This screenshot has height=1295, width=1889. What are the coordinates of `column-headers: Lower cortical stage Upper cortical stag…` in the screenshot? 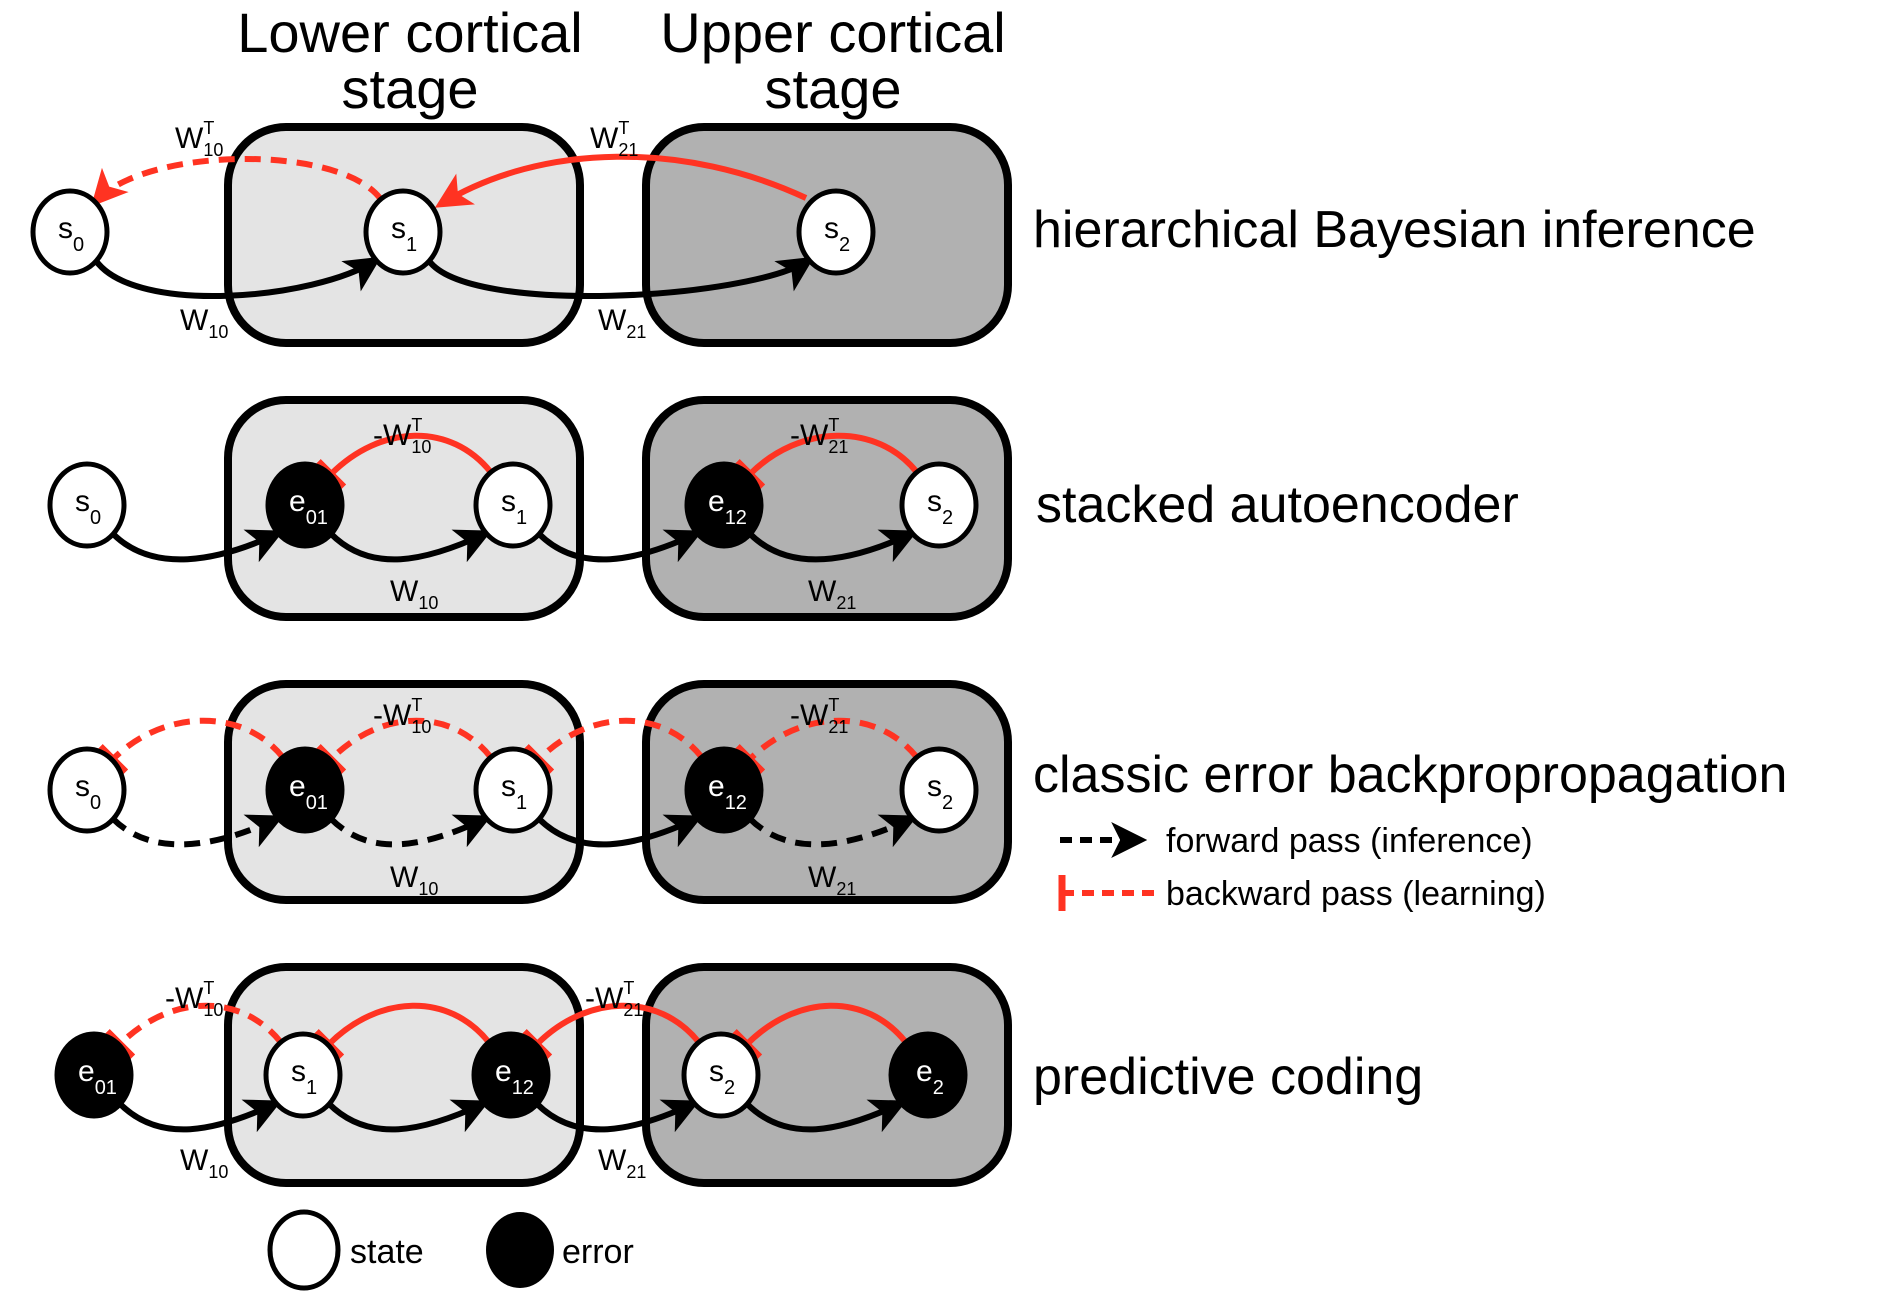 It's located at (621, 60).